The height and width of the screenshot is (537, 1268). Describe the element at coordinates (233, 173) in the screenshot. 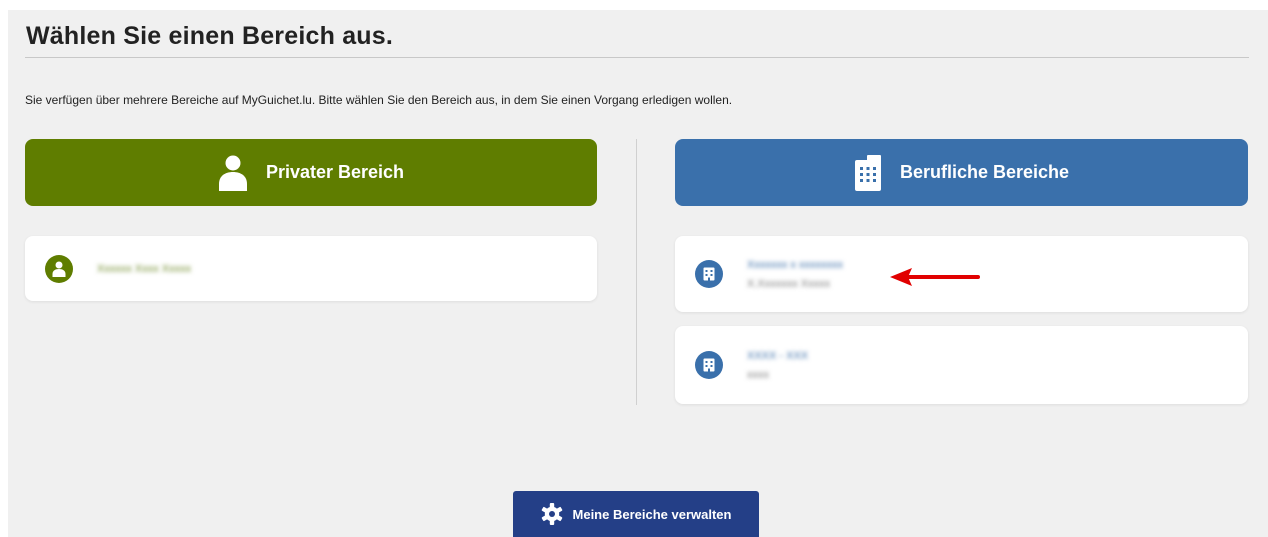

I see `person-icon` at that location.